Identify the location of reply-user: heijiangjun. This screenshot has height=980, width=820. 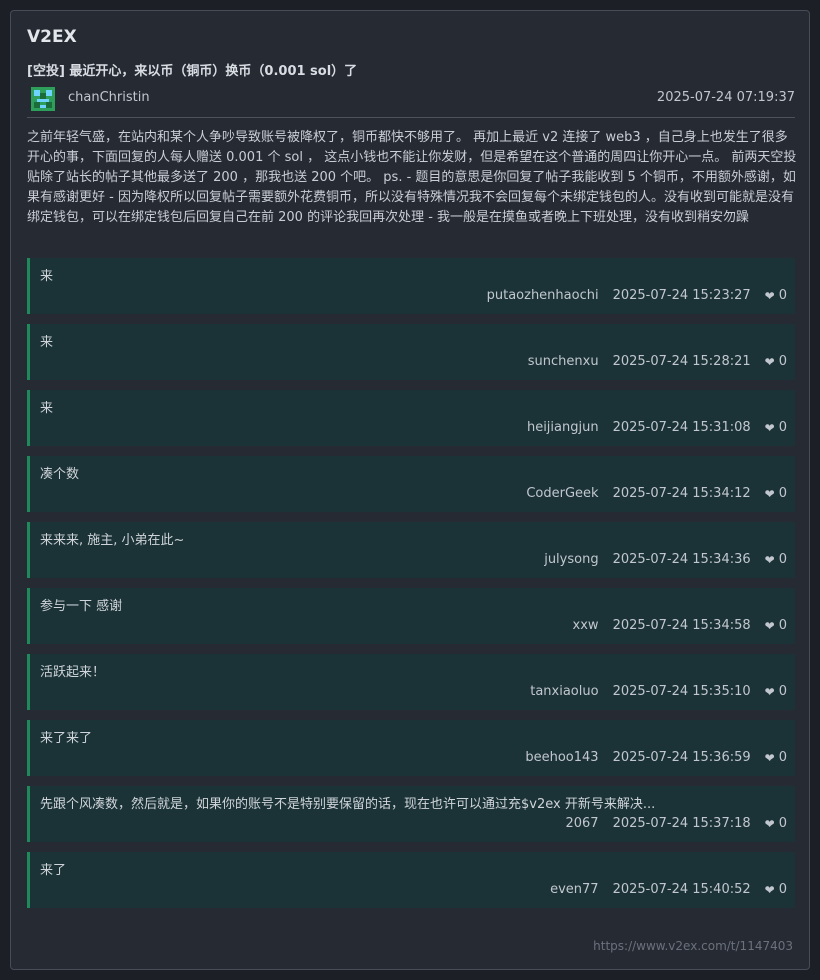
(563, 427).